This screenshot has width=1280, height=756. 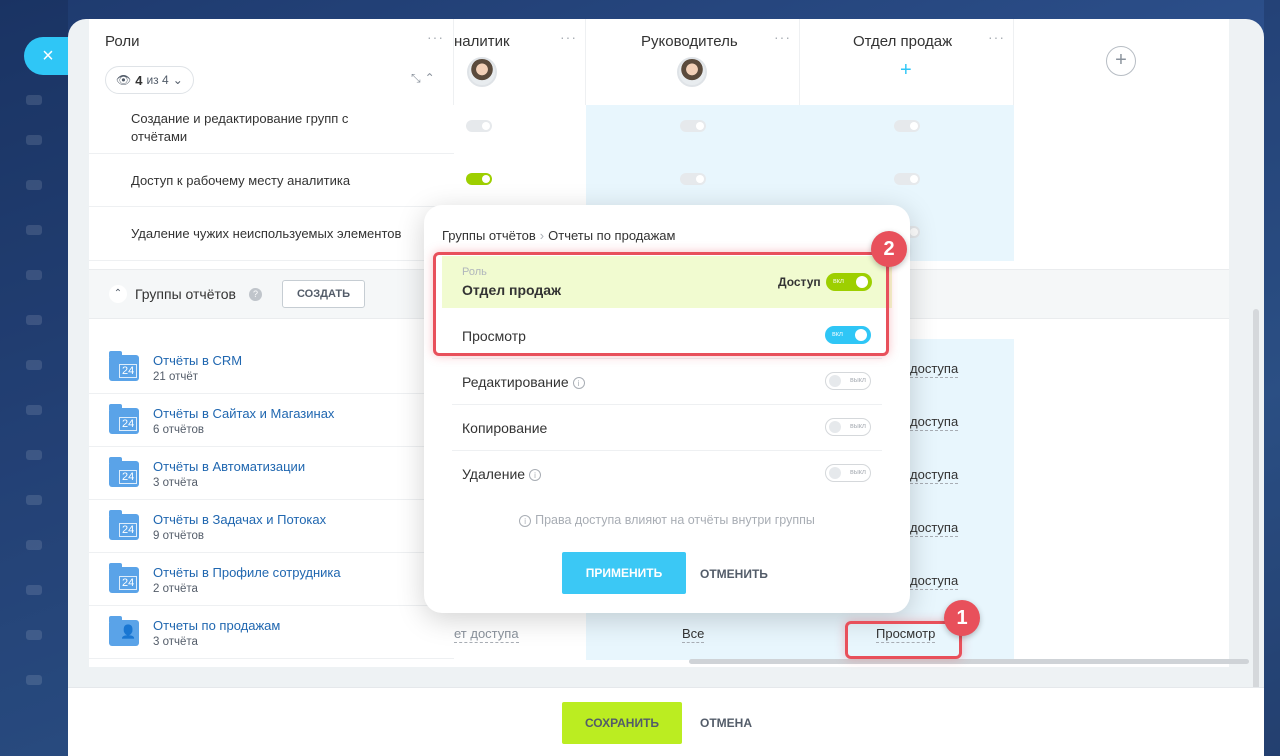 What do you see at coordinates (229, 466) in the screenshot?
I see `report-group-name: Отчёты в Автоматизации` at bounding box center [229, 466].